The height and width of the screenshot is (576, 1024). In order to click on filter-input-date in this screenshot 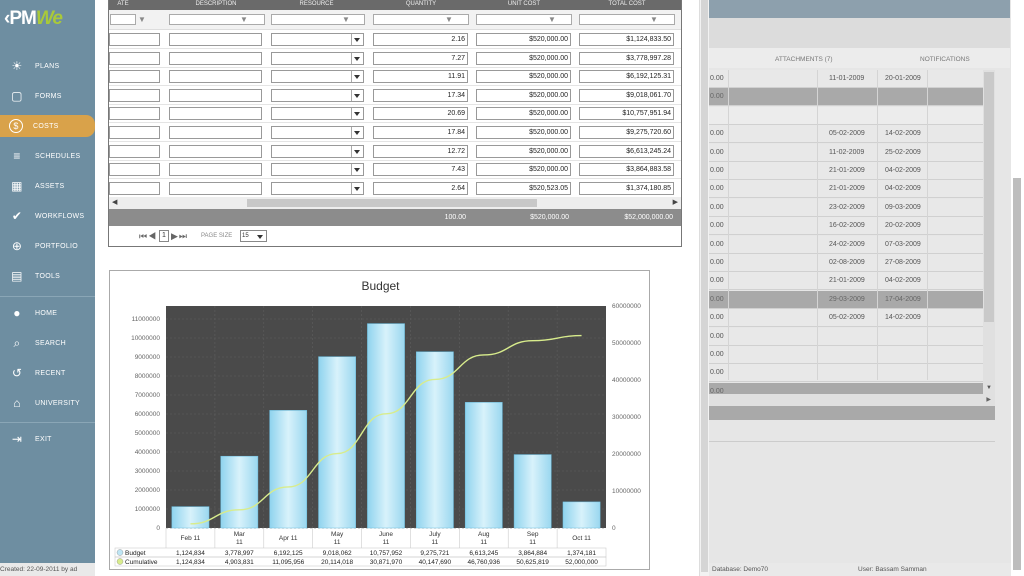, I will do `click(123, 19)`.